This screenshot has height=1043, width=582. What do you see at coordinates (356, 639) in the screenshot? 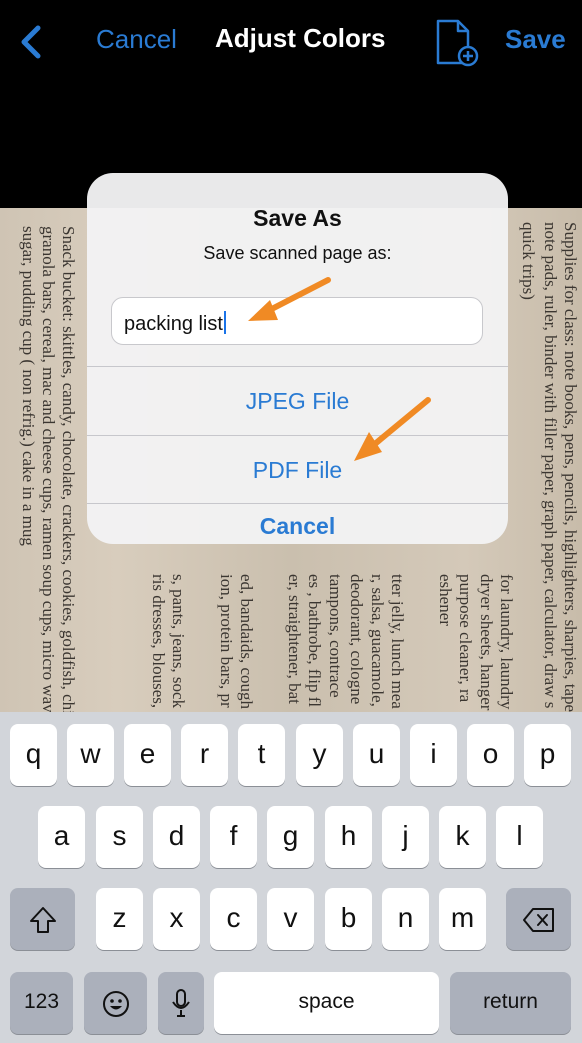
I see `scan-line: deodorant, cologne` at bounding box center [356, 639].